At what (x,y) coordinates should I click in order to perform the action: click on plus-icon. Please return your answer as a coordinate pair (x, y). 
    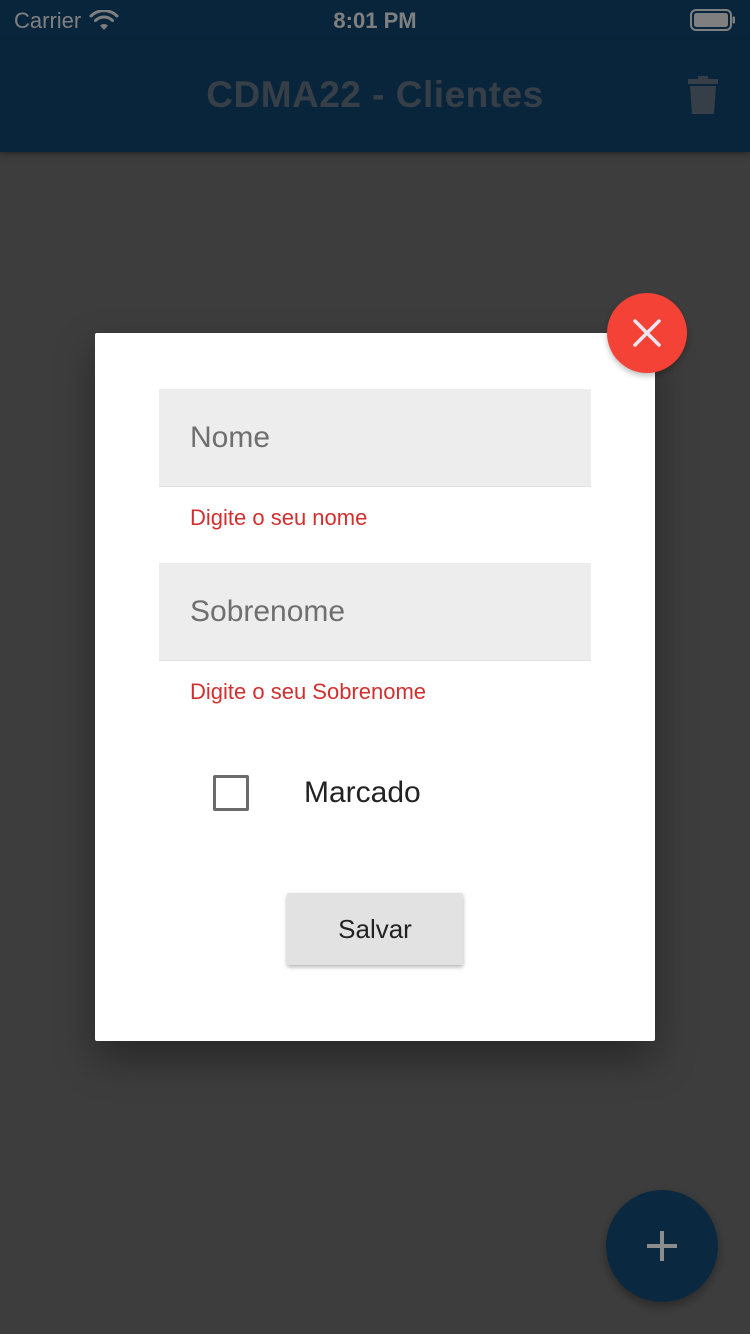
    Looking at the image, I should click on (662, 1246).